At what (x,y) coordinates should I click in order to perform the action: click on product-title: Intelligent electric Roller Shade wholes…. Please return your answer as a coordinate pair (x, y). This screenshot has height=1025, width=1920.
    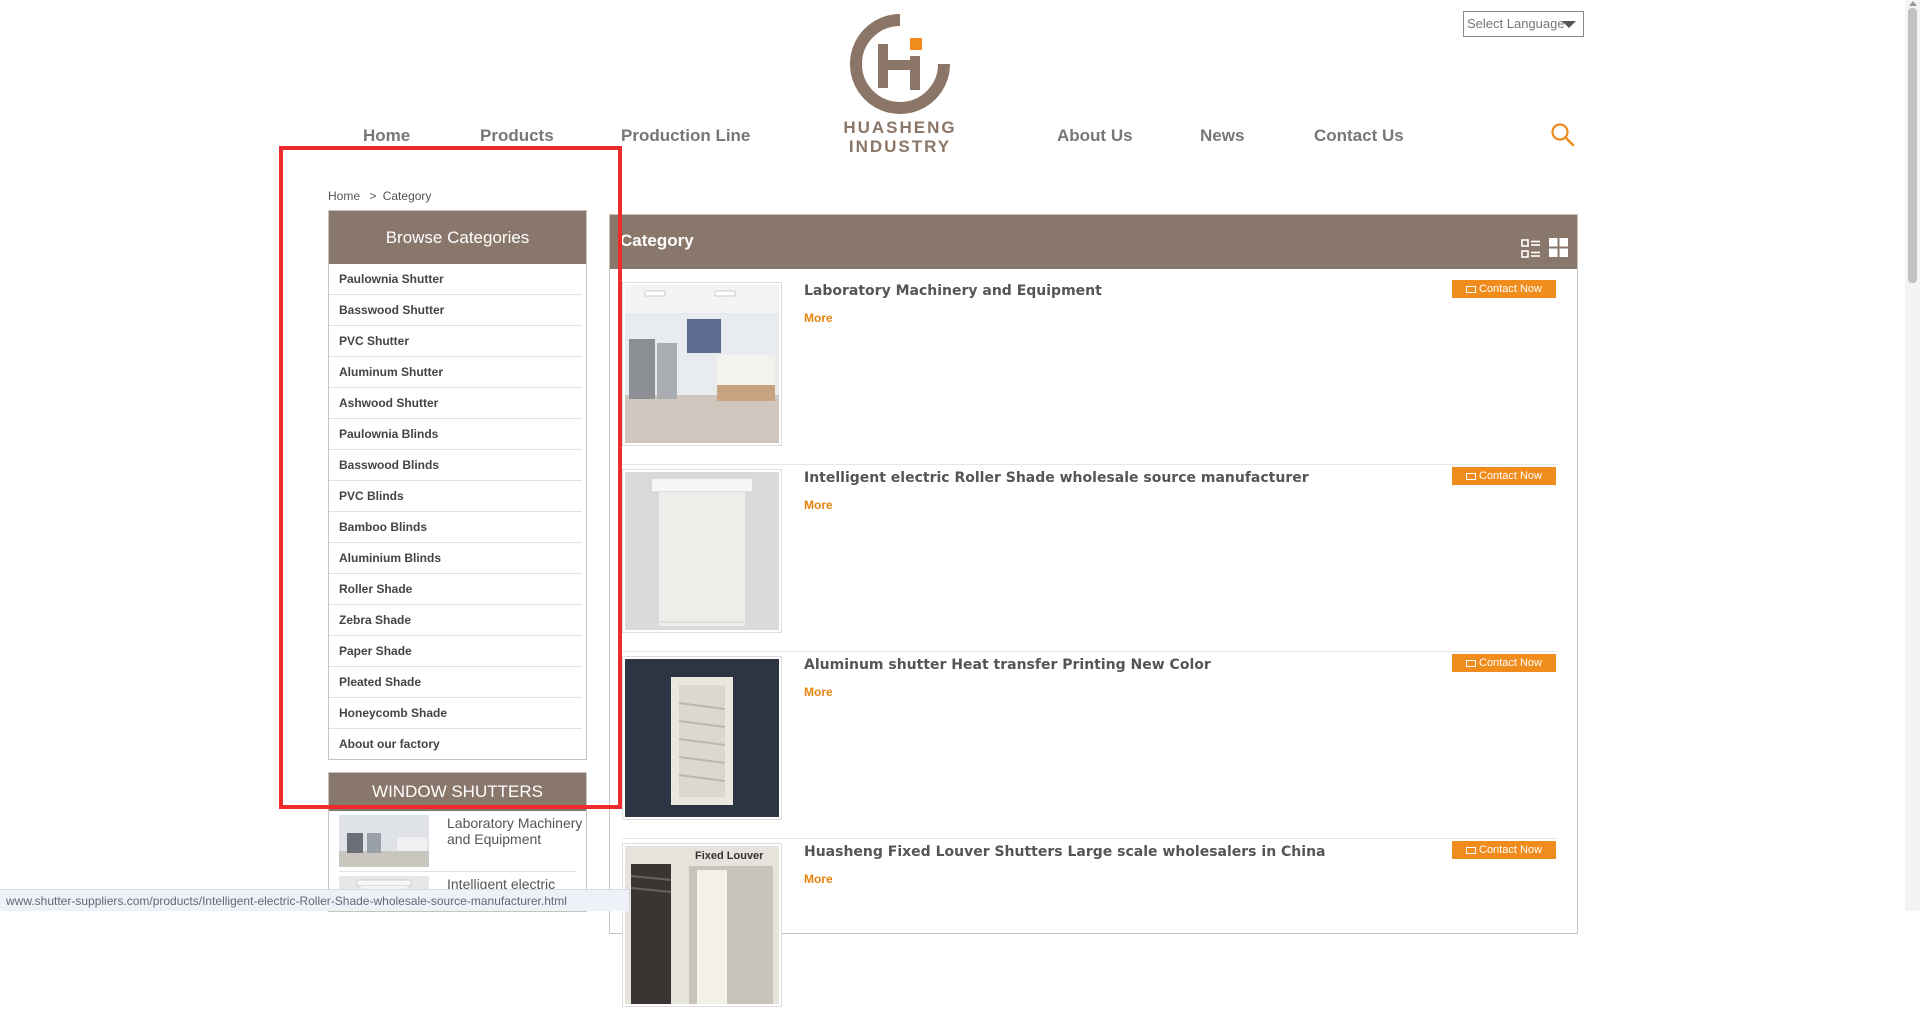
    Looking at the image, I should click on (1056, 478).